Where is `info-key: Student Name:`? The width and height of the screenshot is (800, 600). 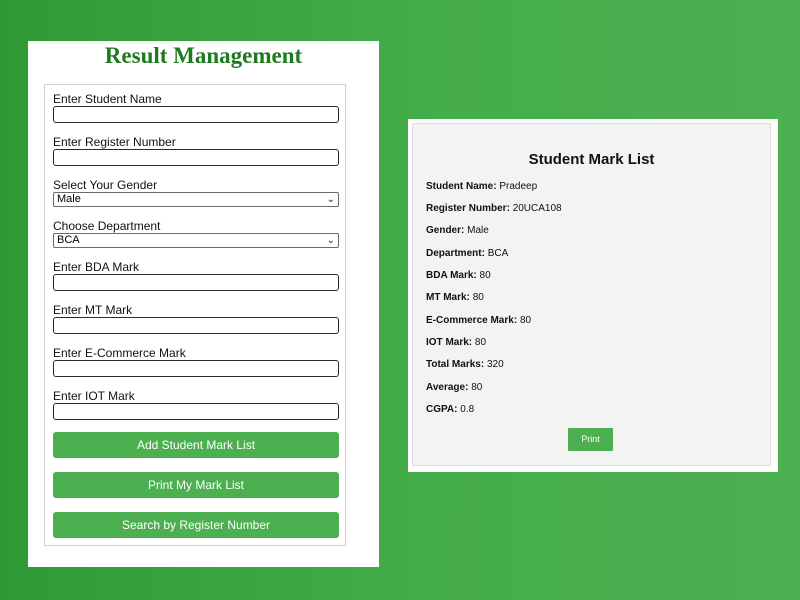 info-key: Student Name: is located at coordinates (461, 186).